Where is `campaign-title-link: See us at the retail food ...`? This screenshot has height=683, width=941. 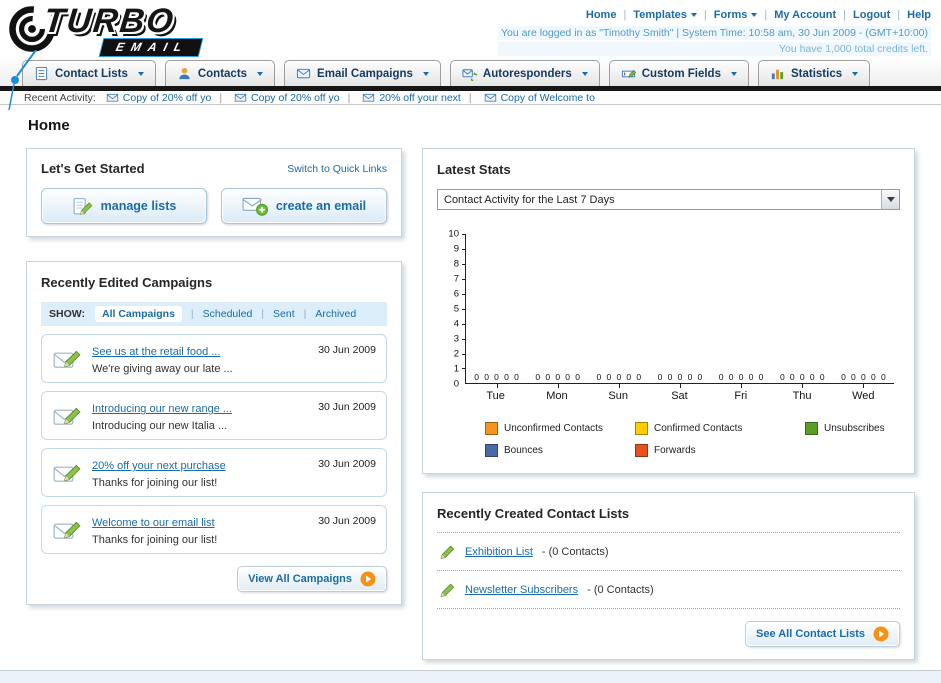 campaign-title-link: See us at the retail food ... is located at coordinates (156, 352).